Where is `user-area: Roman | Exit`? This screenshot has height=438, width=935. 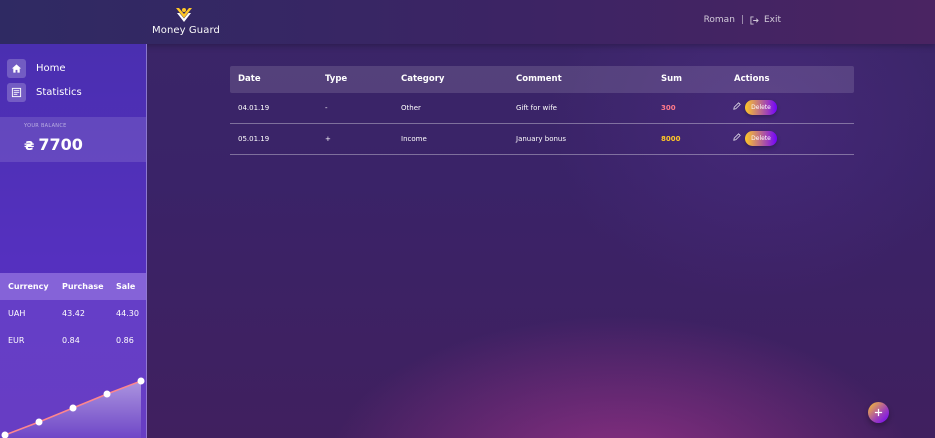 user-area: Roman | Exit is located at coordinates (742, 20).